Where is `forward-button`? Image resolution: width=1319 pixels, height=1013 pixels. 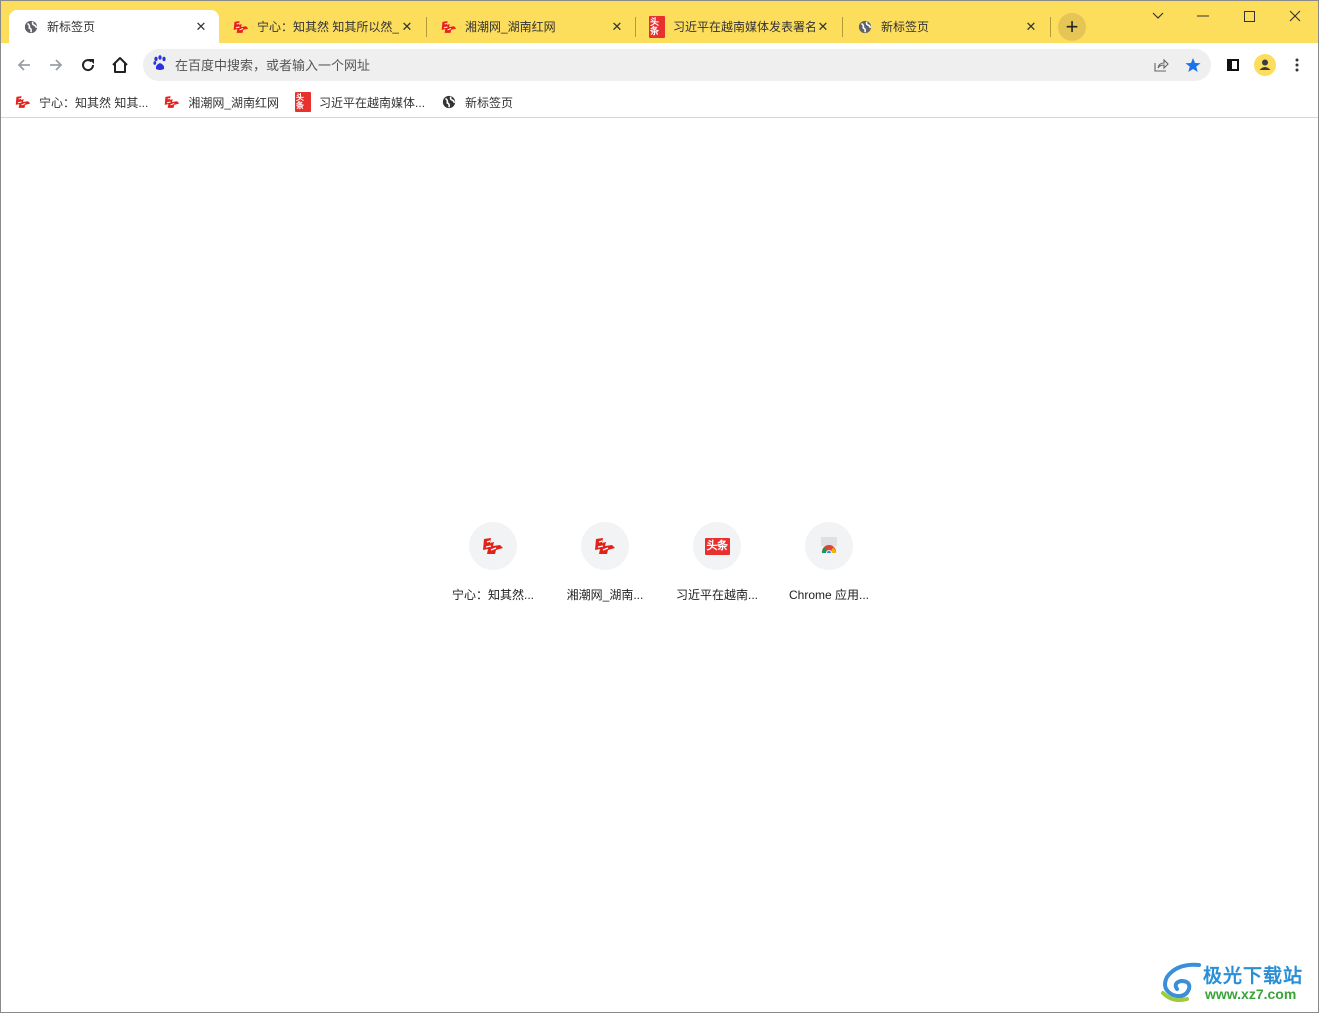
forward-button is located at coordinates (56, 65).